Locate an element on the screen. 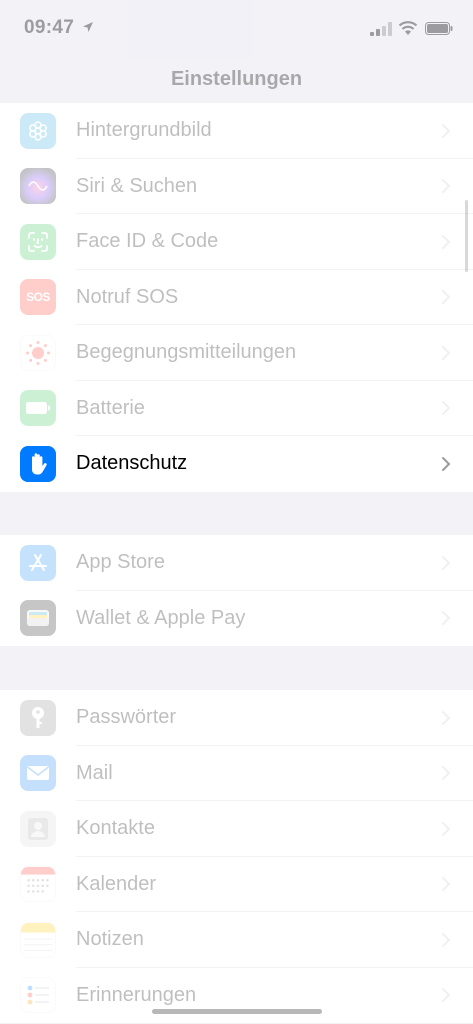  settings-row-face-id: Face ID & Code is located at coordinates (236, 242).